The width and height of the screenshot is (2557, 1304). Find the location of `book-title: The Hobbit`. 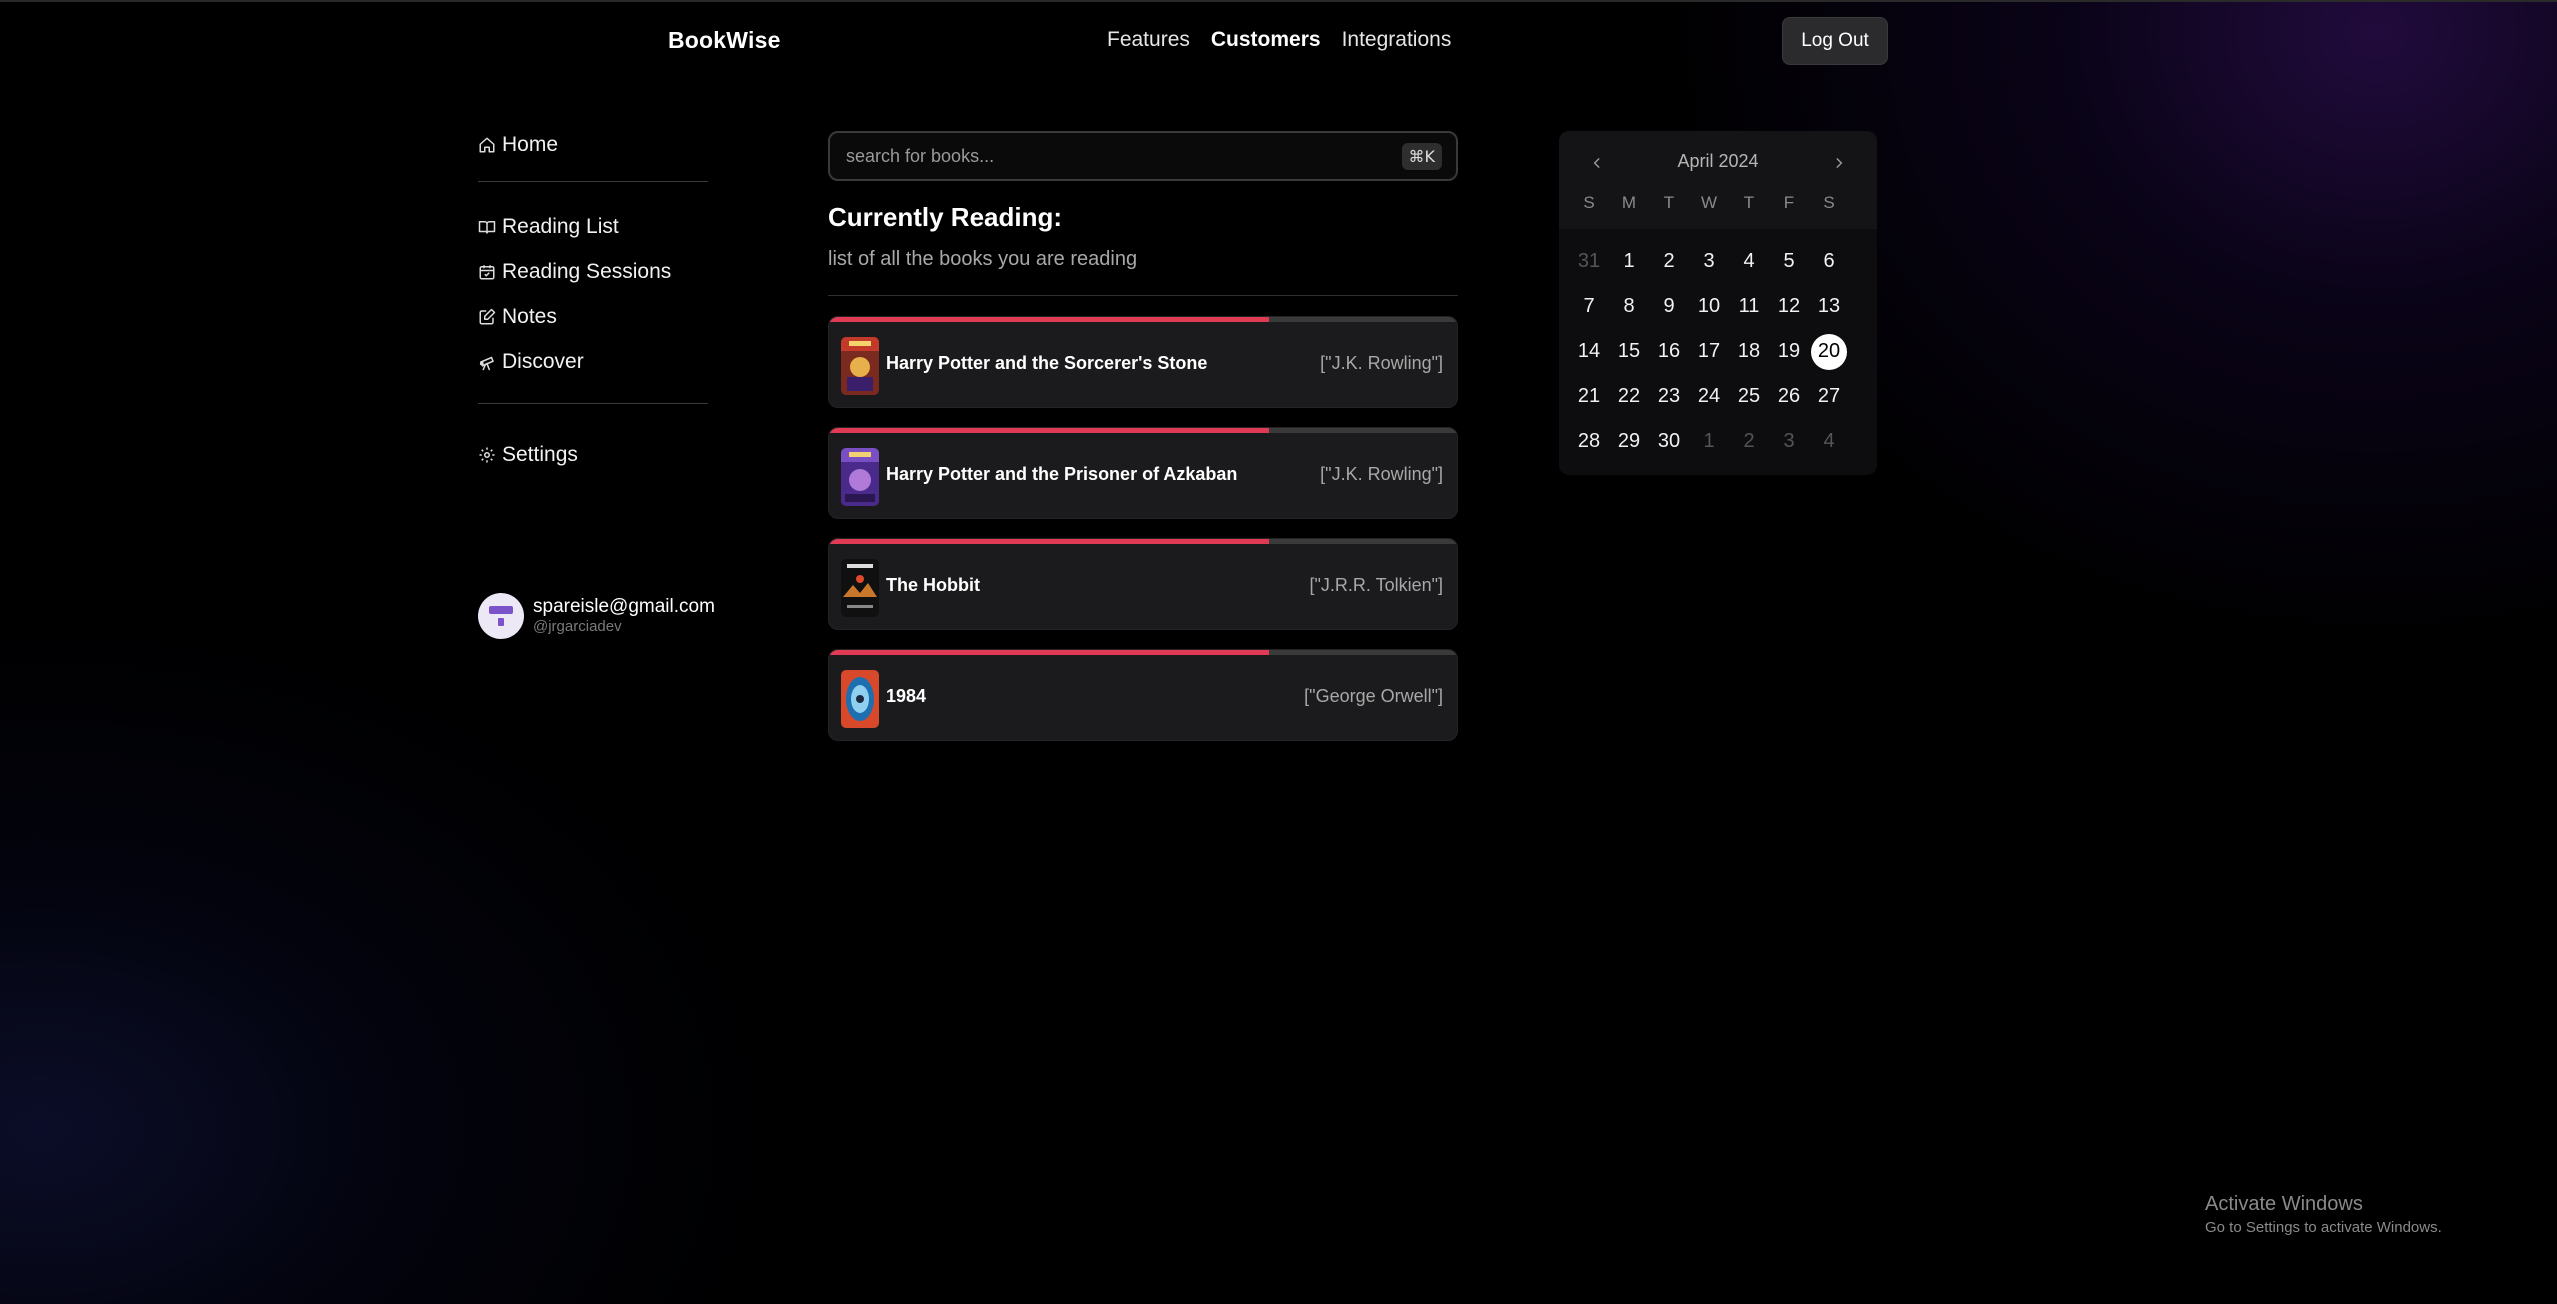

book-title: The Hobbit is located at coordinates (933, 585).